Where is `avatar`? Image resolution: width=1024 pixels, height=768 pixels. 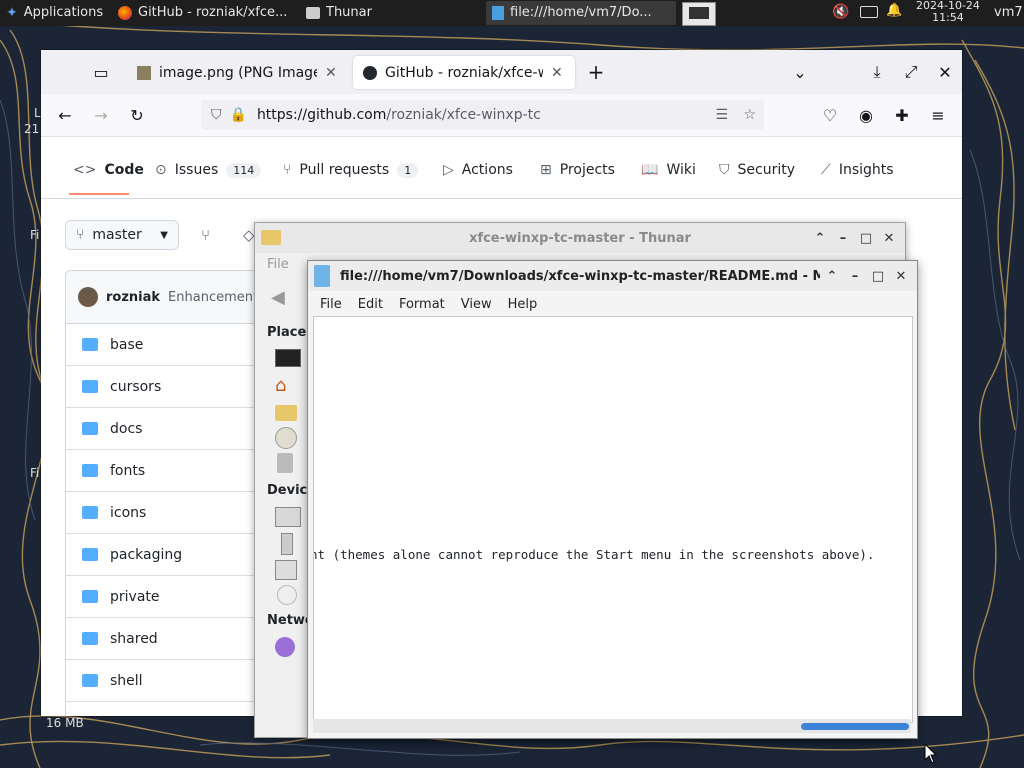 avatar is located at coordinates (88, 297).